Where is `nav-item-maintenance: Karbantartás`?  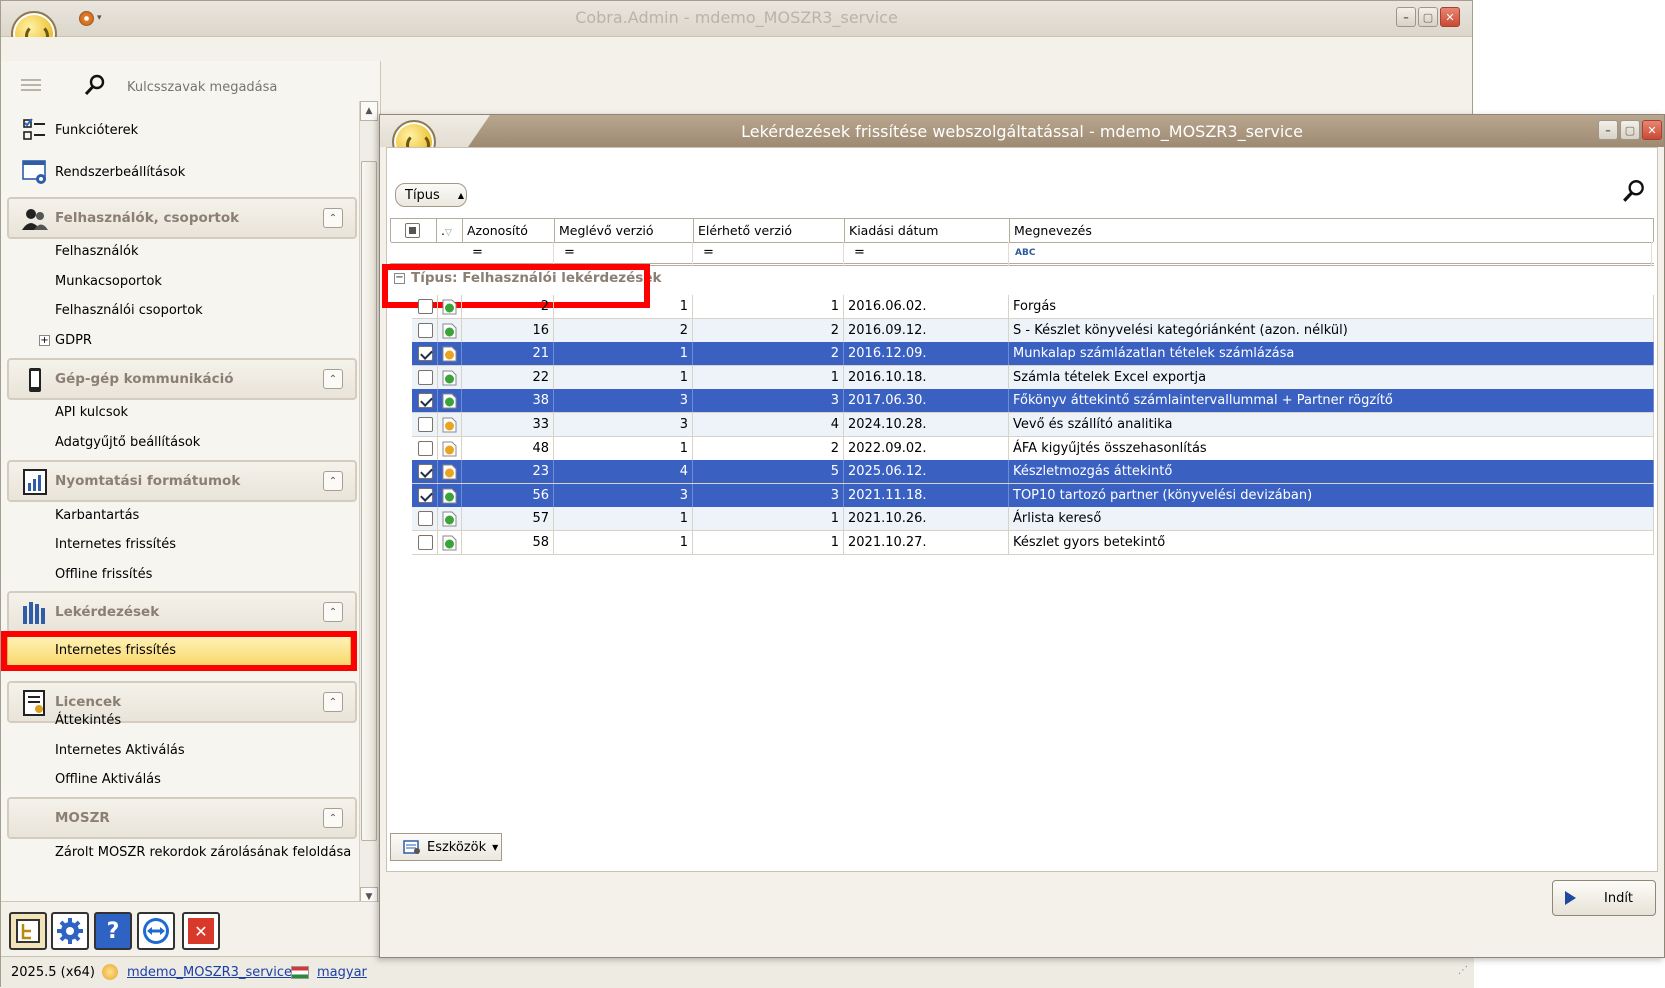 nav-item-maintenance: Karbantartás is located at coordinates (97, 516).